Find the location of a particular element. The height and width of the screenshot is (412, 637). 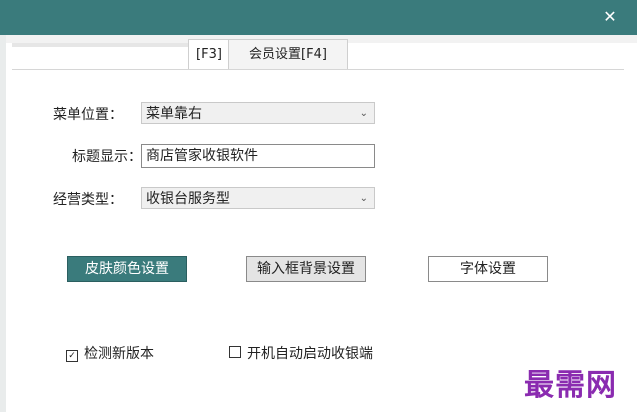

font-settings-button: 字体设置 is located at coordinates (488, 269).